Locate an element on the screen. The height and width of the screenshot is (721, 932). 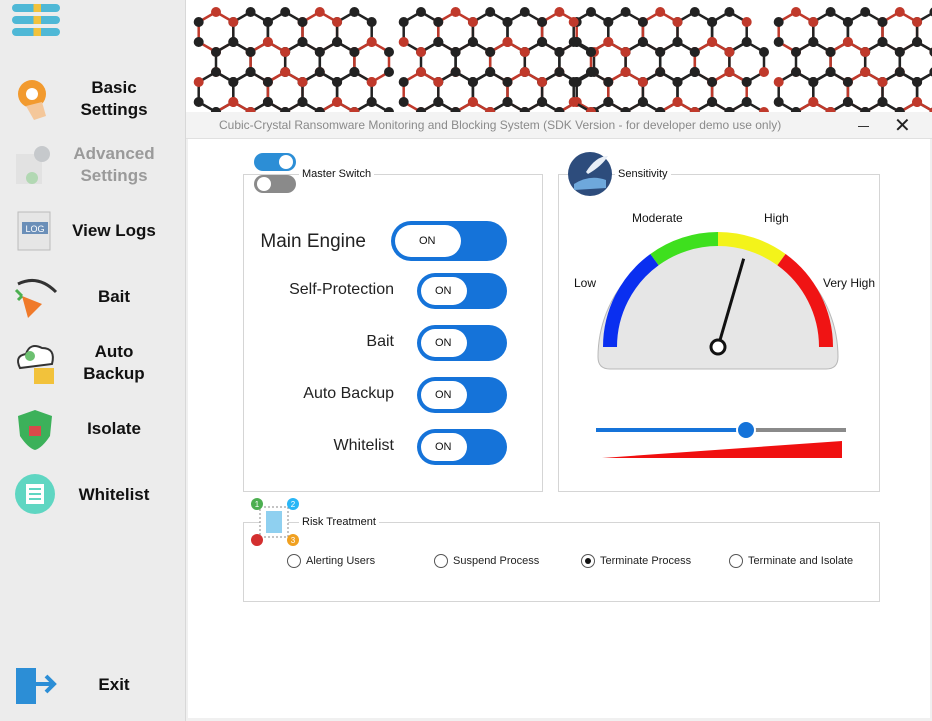
bait-toggle: ON is located at coordinates (462, 343).